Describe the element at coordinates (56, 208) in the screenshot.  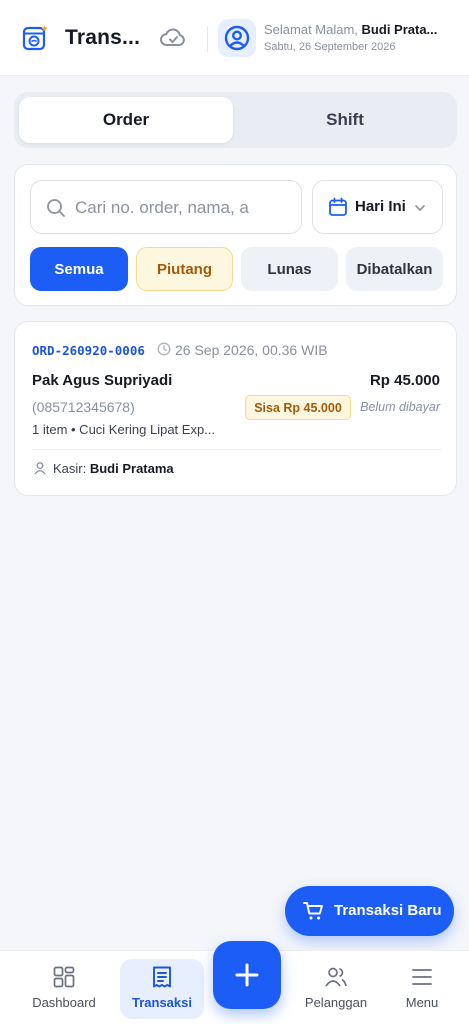
I see `search-icon` at that location.